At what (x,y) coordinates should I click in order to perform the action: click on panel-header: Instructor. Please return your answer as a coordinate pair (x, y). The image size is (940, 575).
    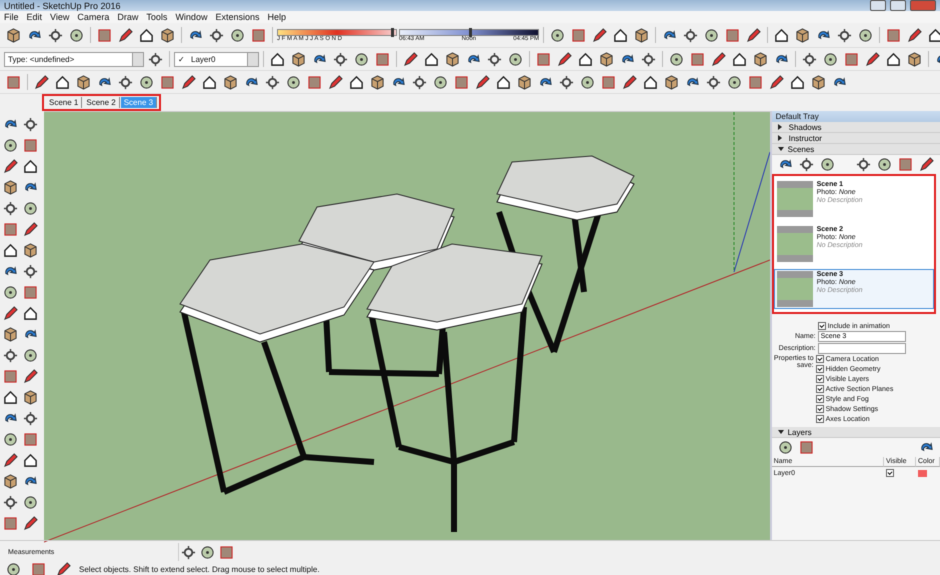
    Looking at the image, I should click on (856, 138).